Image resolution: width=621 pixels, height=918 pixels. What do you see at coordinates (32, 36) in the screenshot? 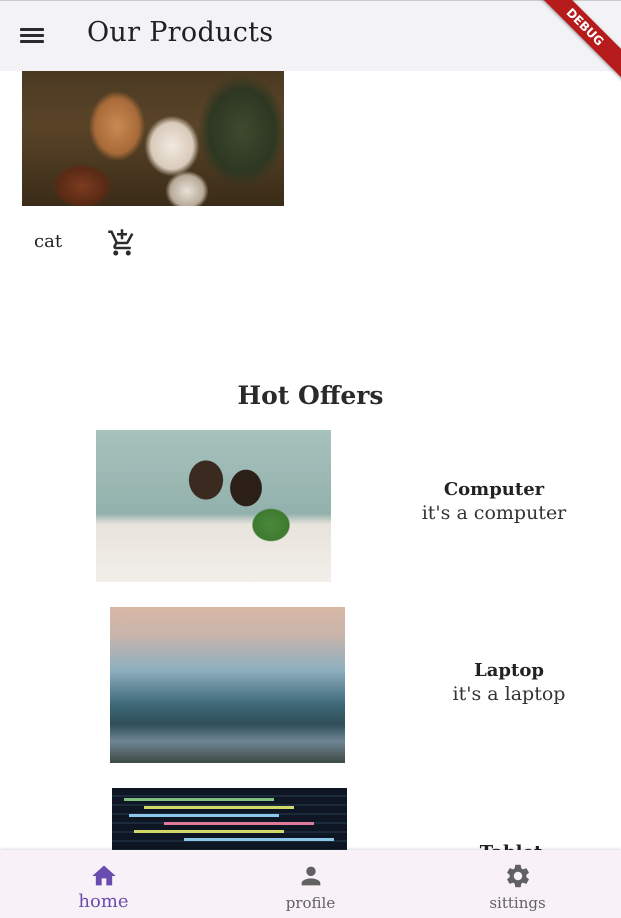
I see `menu-icon` at bounding box center [32, 36].